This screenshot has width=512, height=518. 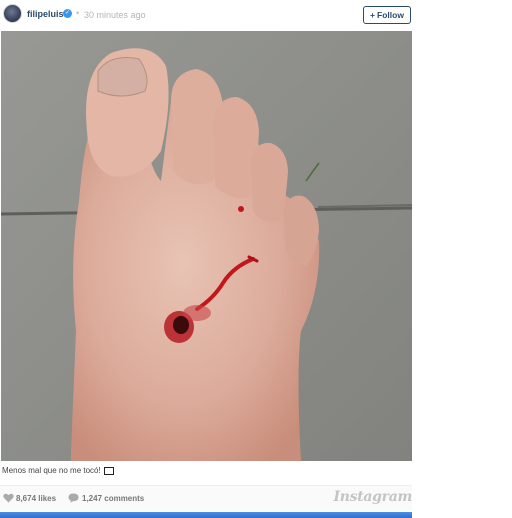 What do you see at coordinates (45, 14) in the screenshot?
I see `username-link: filipeluis` at bounding box center [45, 14].